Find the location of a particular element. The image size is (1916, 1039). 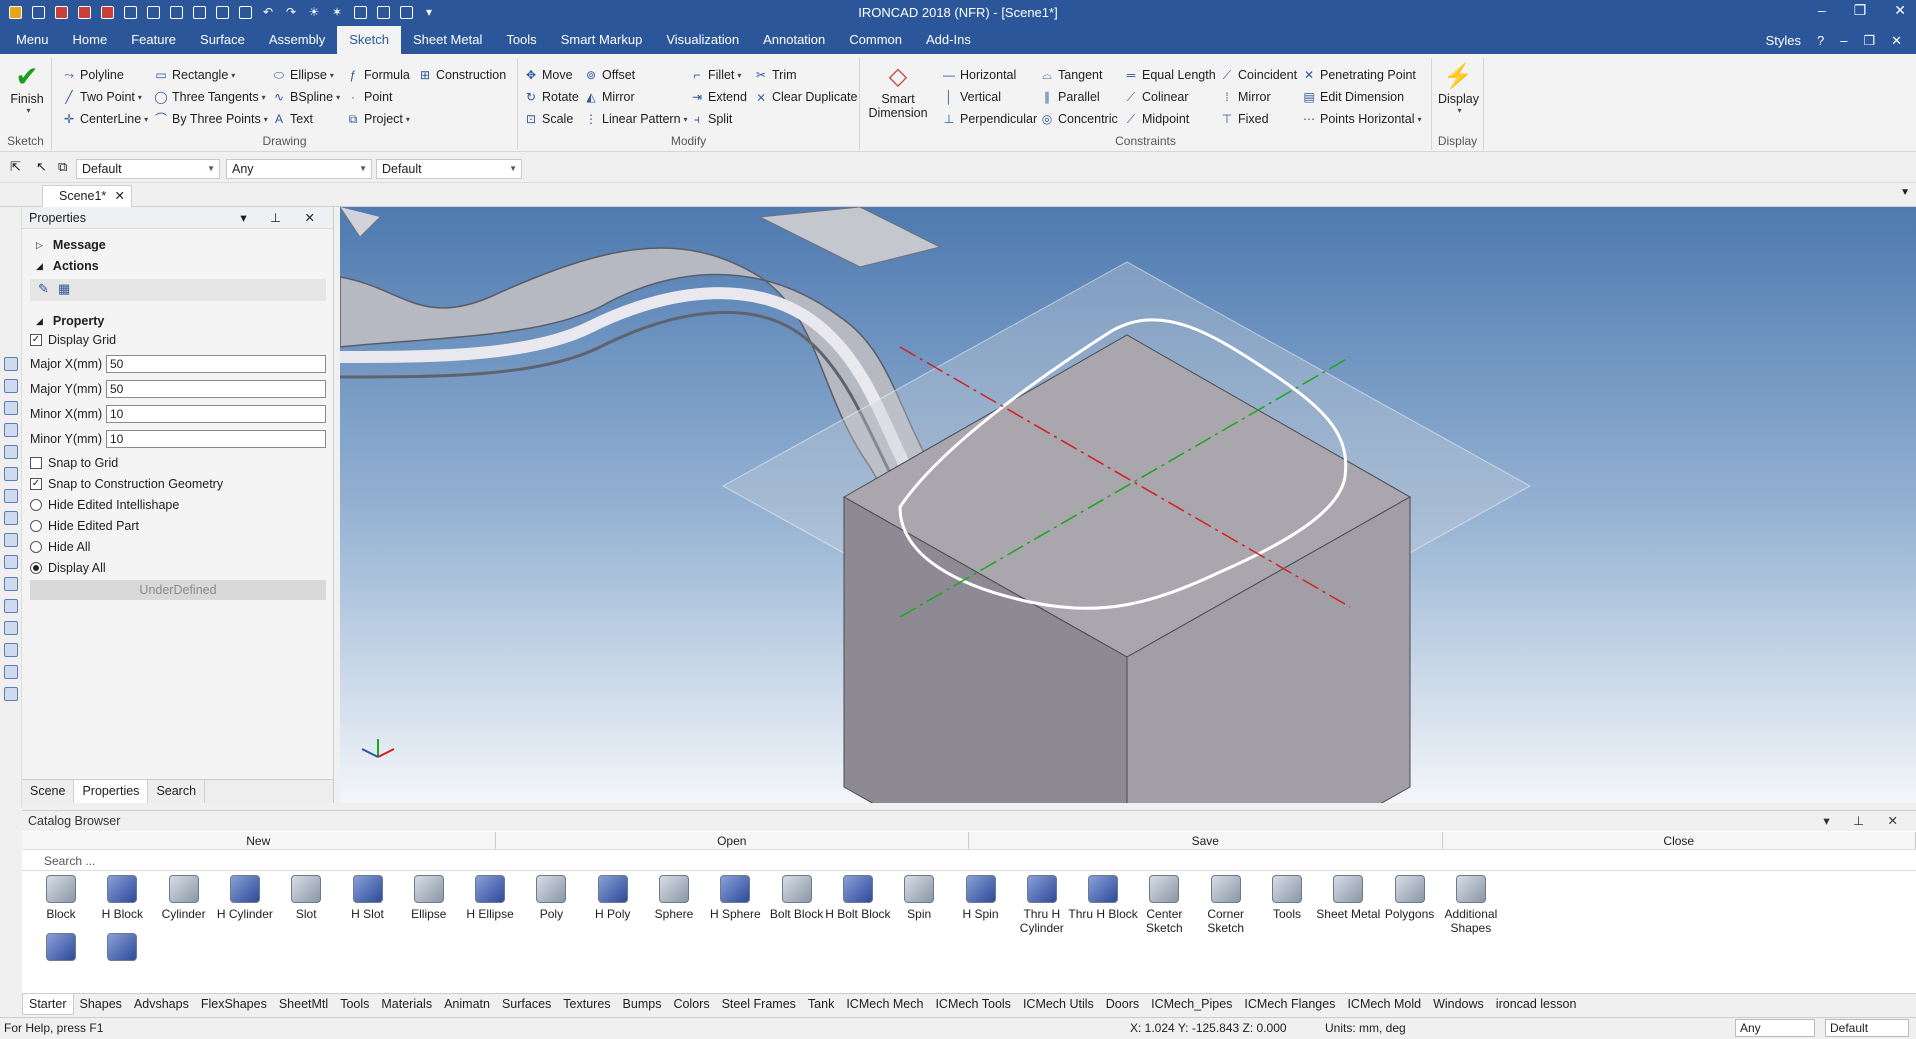

snap-to-grid-checkbox: Snap to Grid is located at coordinates (74, 463).